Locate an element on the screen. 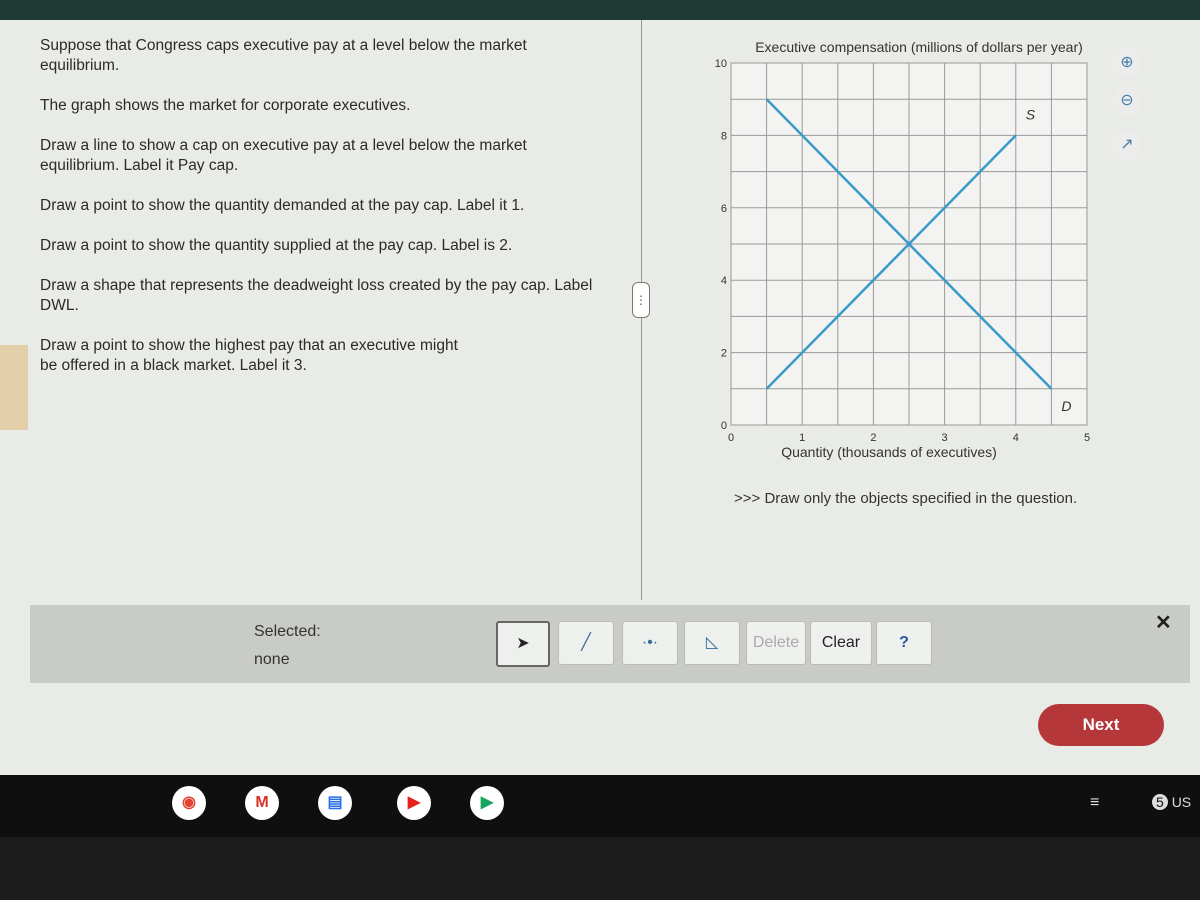  status-area: 5 US is located at coordinates (1171, 802).